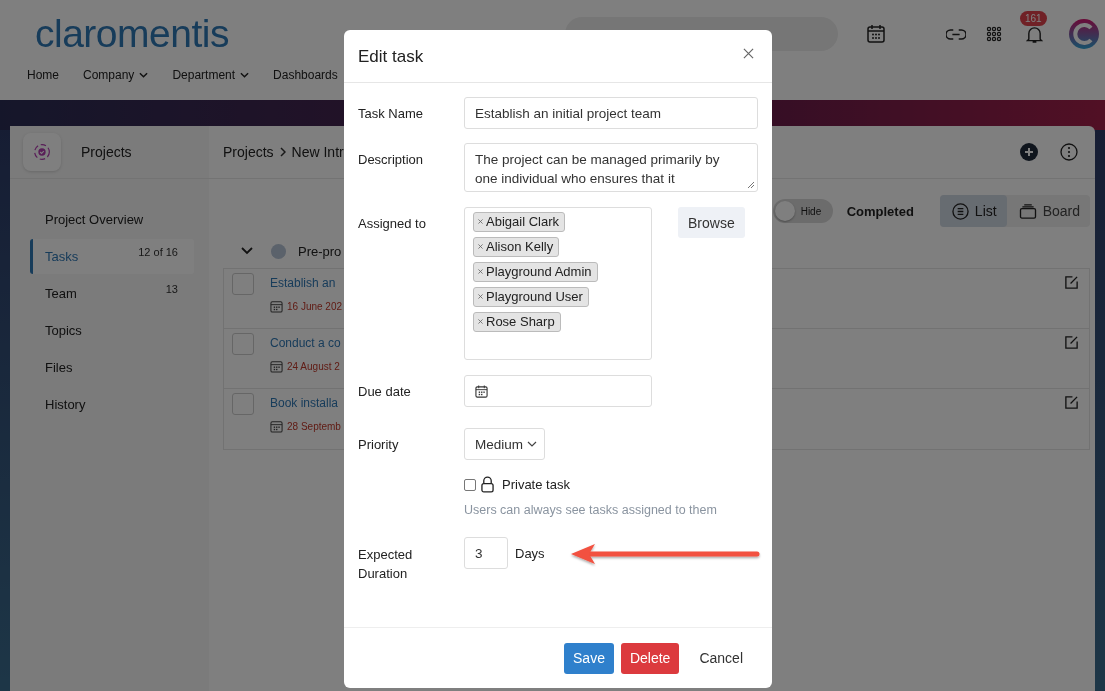 The height and width of the screenshot is (691, 1105). Describe the element at coordinates (282, 152) in the screenshot. I see `chevron-right-icon` at that location.